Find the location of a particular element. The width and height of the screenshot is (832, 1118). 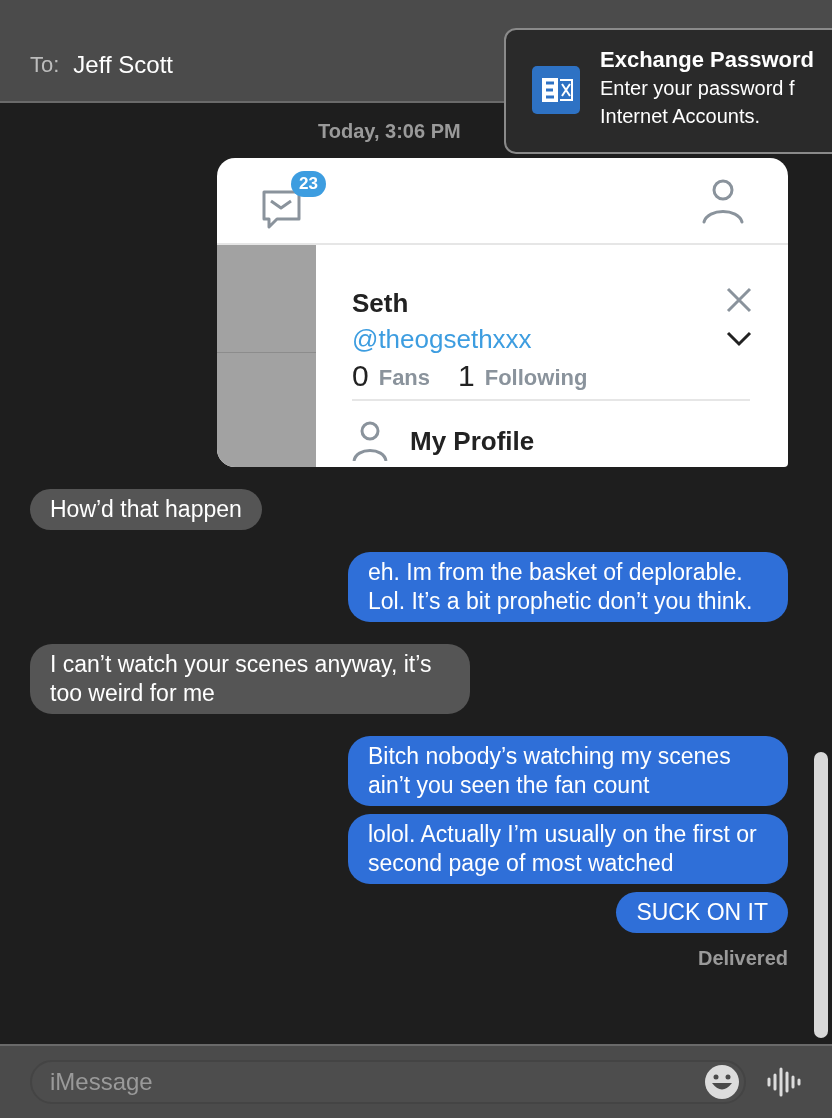

message-input: iMessage is located at coordinates (388, 1082).